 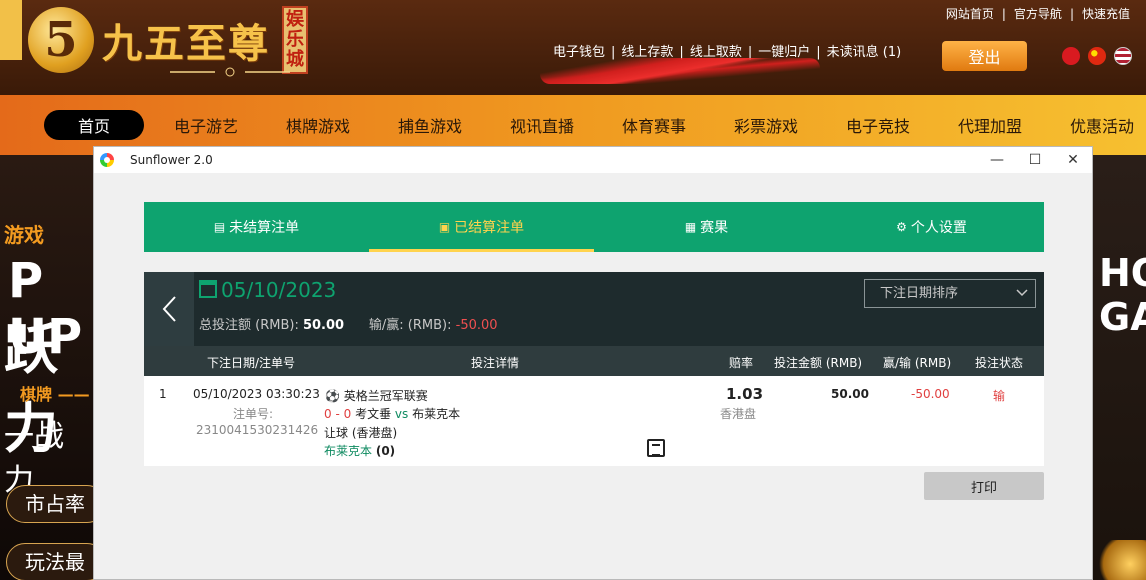 What do you see at coordinates (984, 56) in the screenshot?
I see `logout-button: 登出` at bounding box center [984, 56].